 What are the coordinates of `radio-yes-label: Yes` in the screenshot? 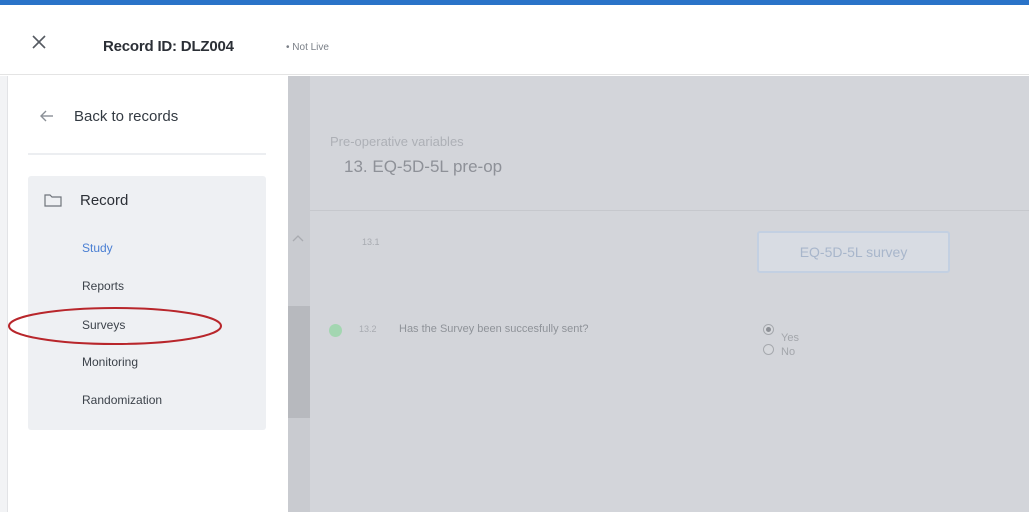 It's located at (790, 338).